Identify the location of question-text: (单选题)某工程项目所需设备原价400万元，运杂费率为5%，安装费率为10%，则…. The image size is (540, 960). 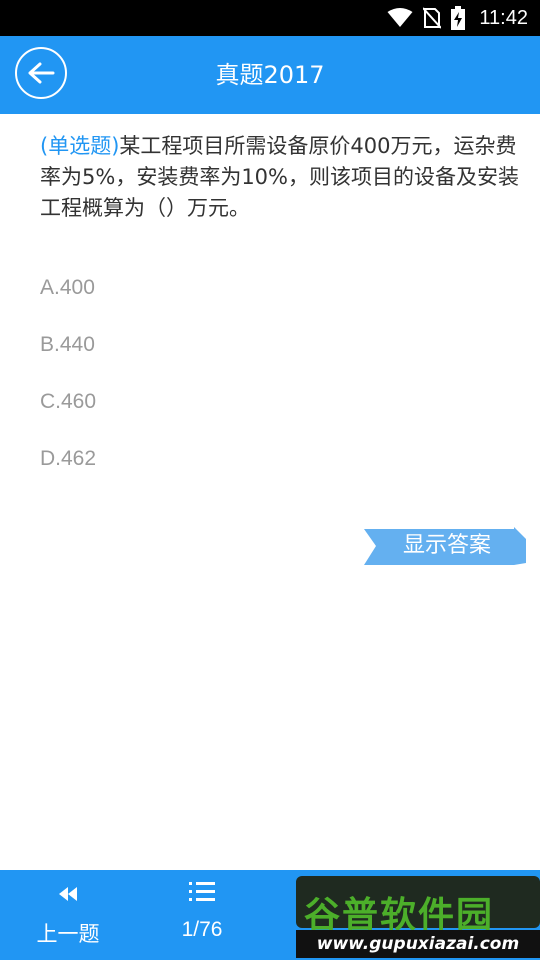
(285, 177).